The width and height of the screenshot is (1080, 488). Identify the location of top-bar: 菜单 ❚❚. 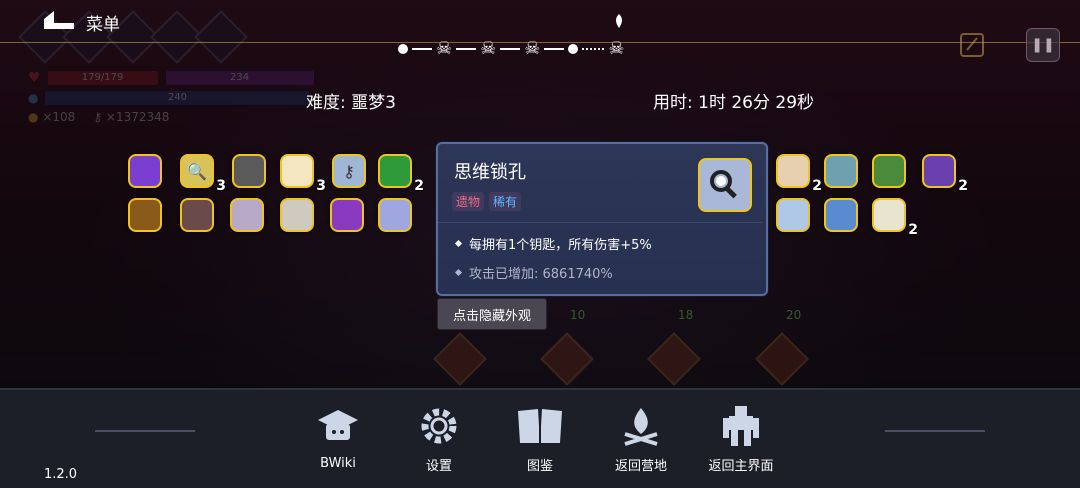
(540, 31).